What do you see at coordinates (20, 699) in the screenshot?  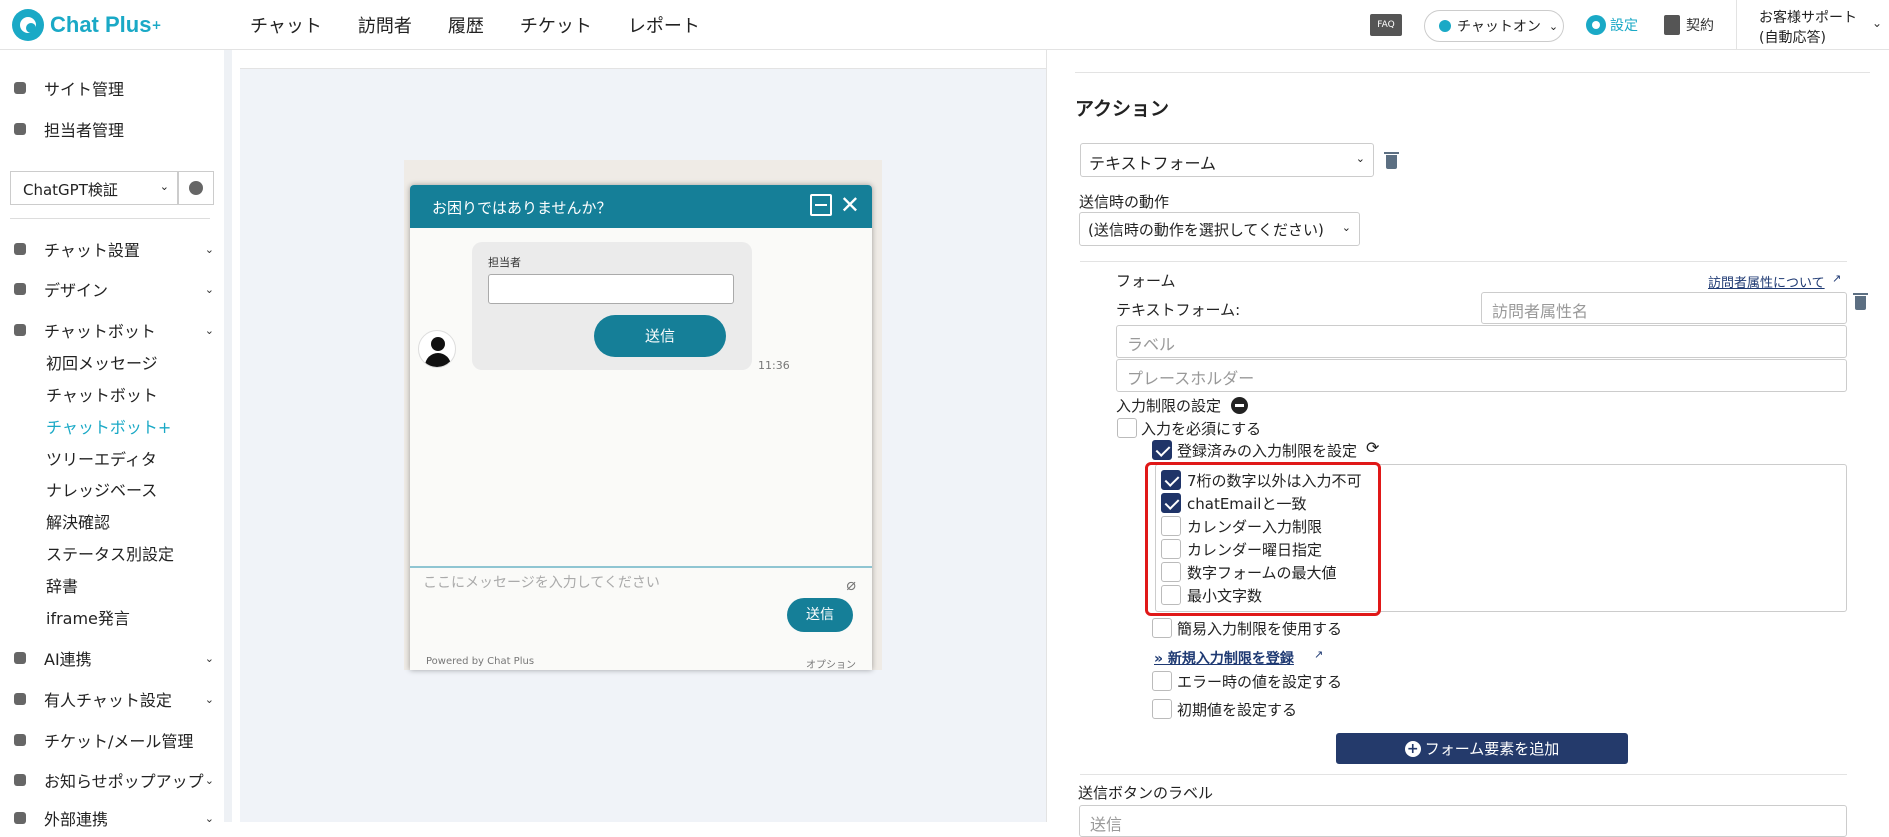 I see `headset-icon` at bounding box center [20, 699].